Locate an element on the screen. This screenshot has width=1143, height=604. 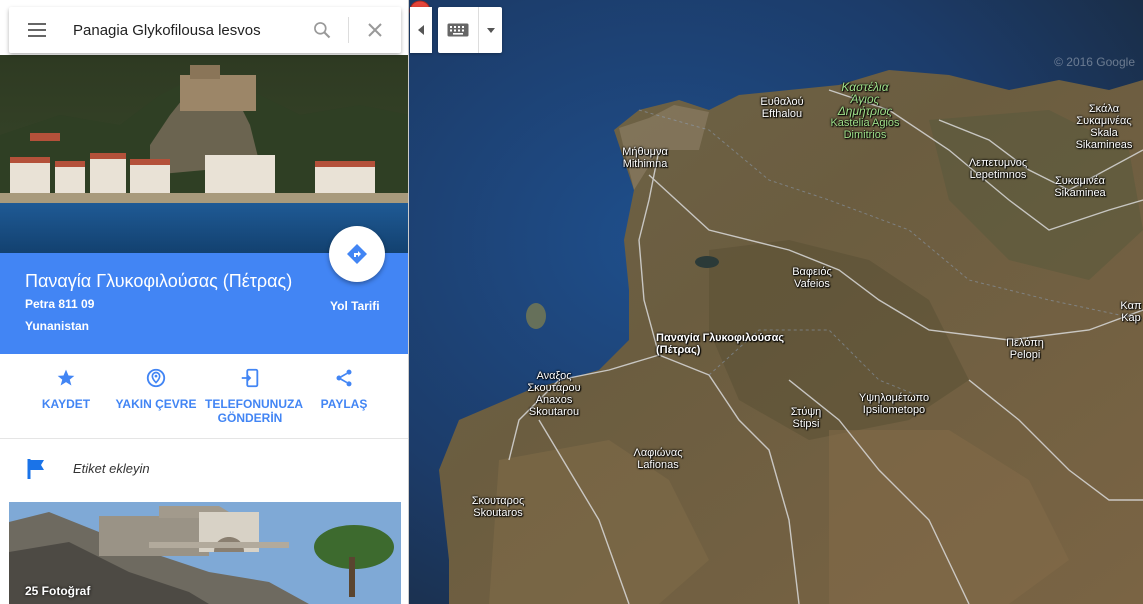
map-copyright: © 2016 Google is located at coordinates (1094, 62).